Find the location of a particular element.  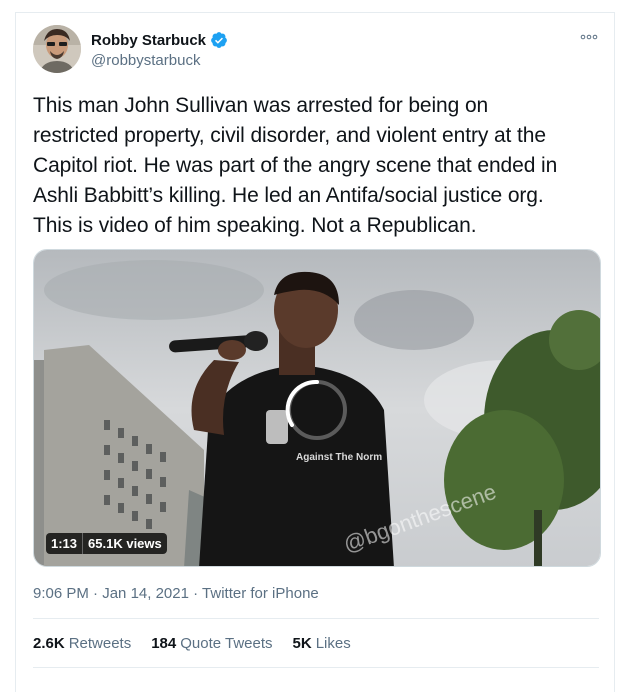

quote-tweets-stat: 184 Quote Tweets is located at coordinates (211, 643).